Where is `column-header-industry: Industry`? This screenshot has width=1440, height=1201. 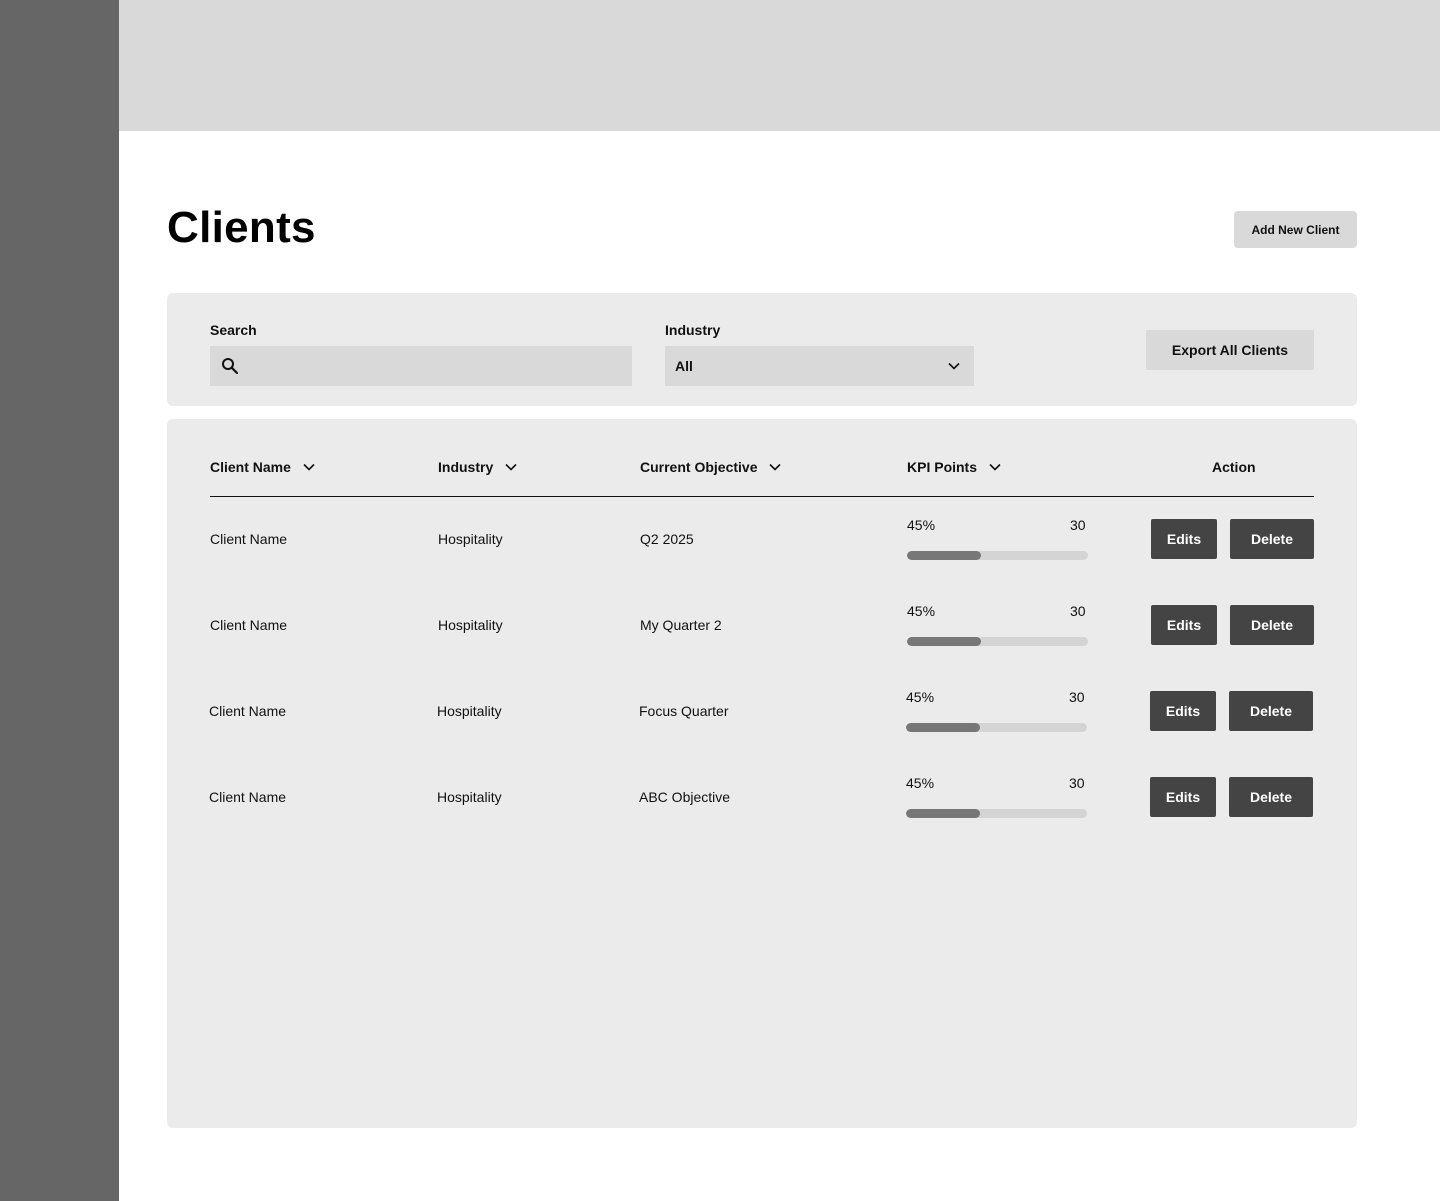
column-header-industry: Industry is located at coordinates (477, 467).